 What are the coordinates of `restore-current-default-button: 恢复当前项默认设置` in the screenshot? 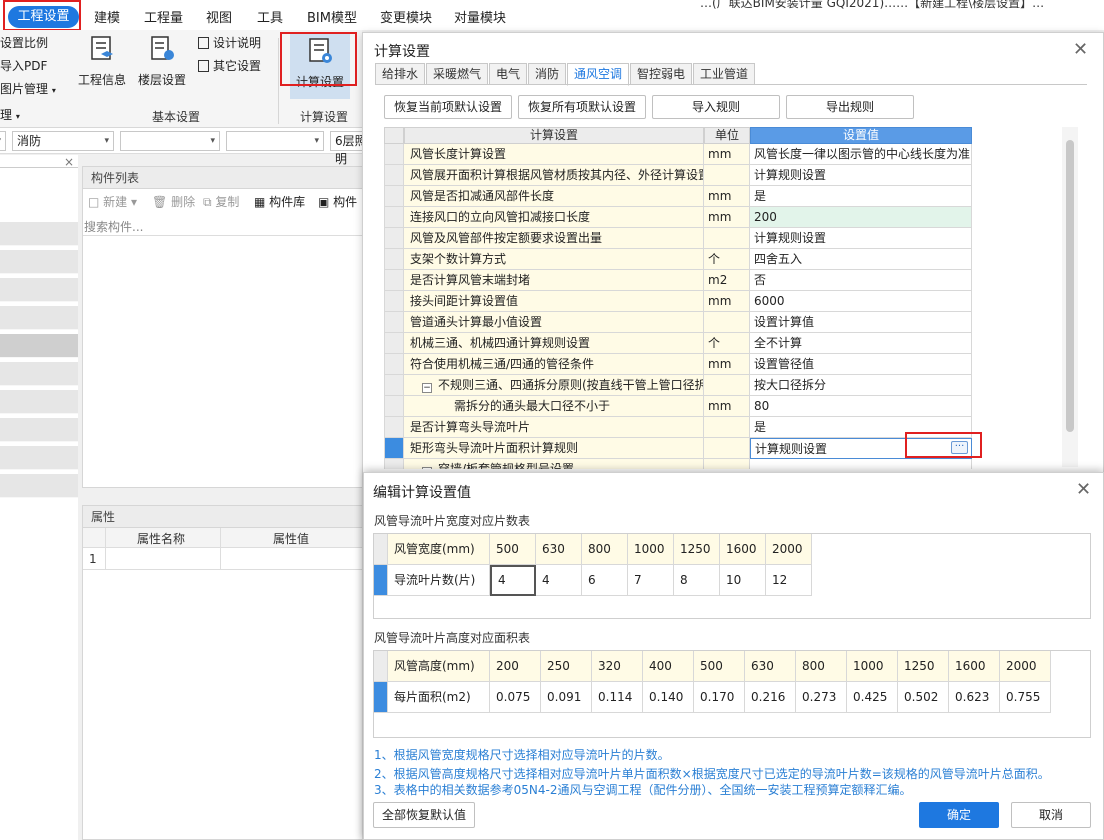 It's located at (448, 107).